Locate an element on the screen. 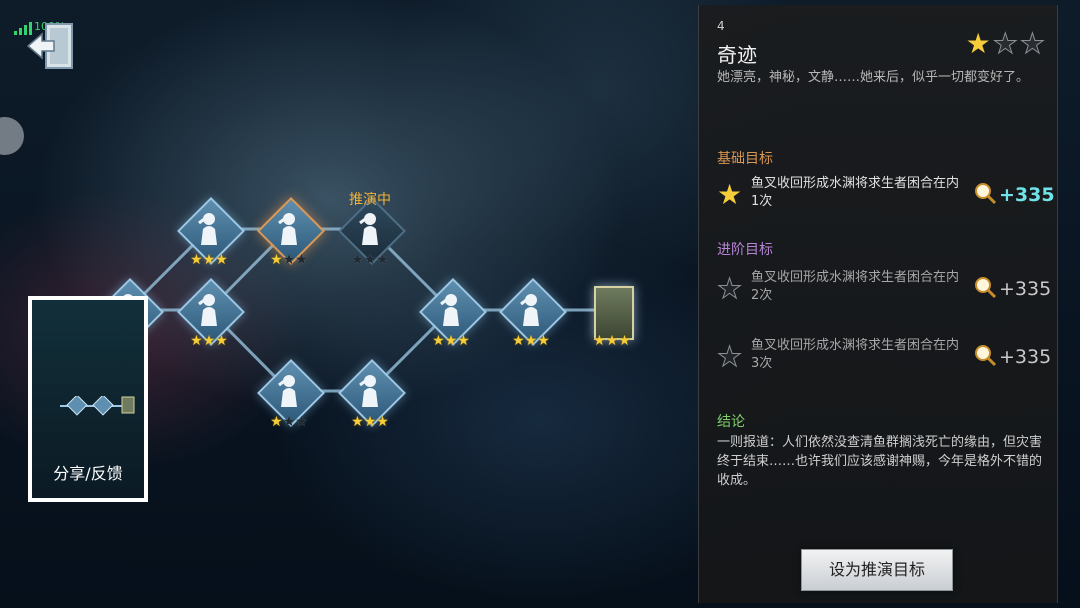  deduction-number: 4 is located at coordinates (721, 26).